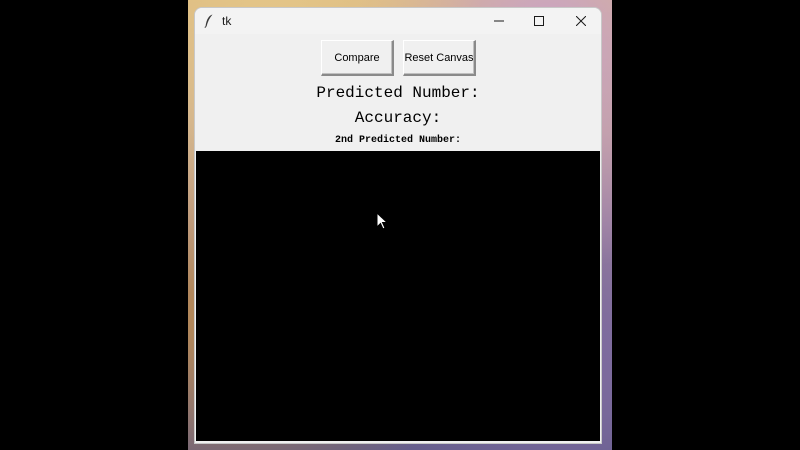 Image resolution: width=800 pixels, height=450 pixels. I want to click on minimize-button, so click(499, 21).